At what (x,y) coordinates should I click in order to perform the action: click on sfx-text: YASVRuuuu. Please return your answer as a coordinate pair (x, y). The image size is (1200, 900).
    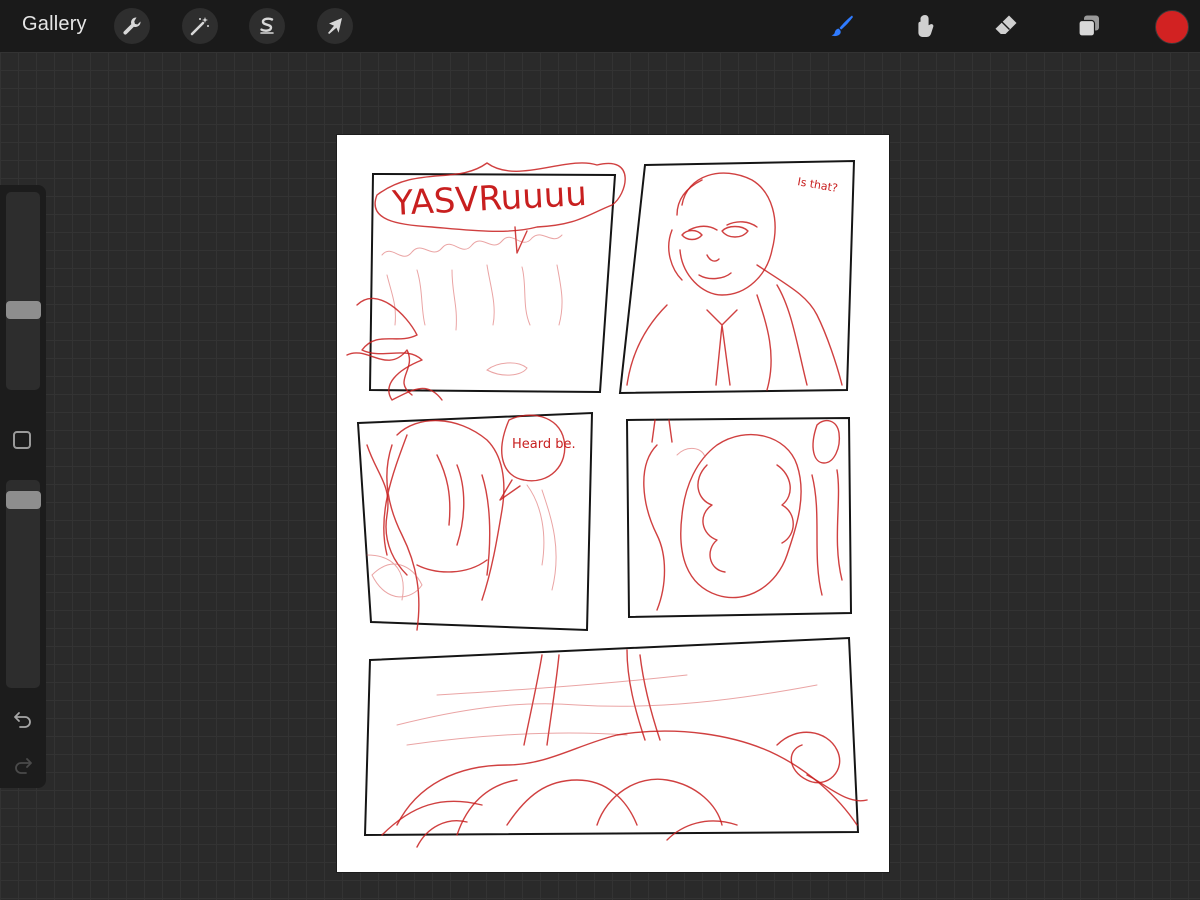
    Looking at the image, I should click on (488, 199).